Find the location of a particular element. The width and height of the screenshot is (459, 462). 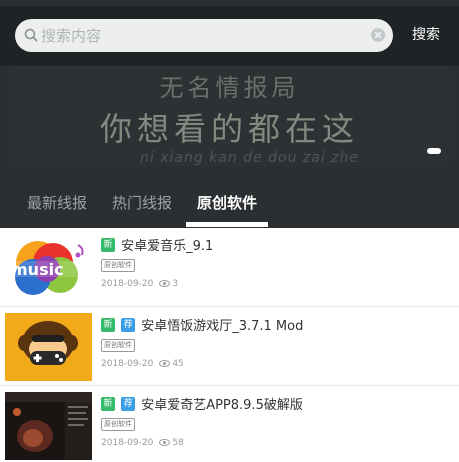

item-title: 安卓爱音乐_9.1 is located at coordinates (167, 246).